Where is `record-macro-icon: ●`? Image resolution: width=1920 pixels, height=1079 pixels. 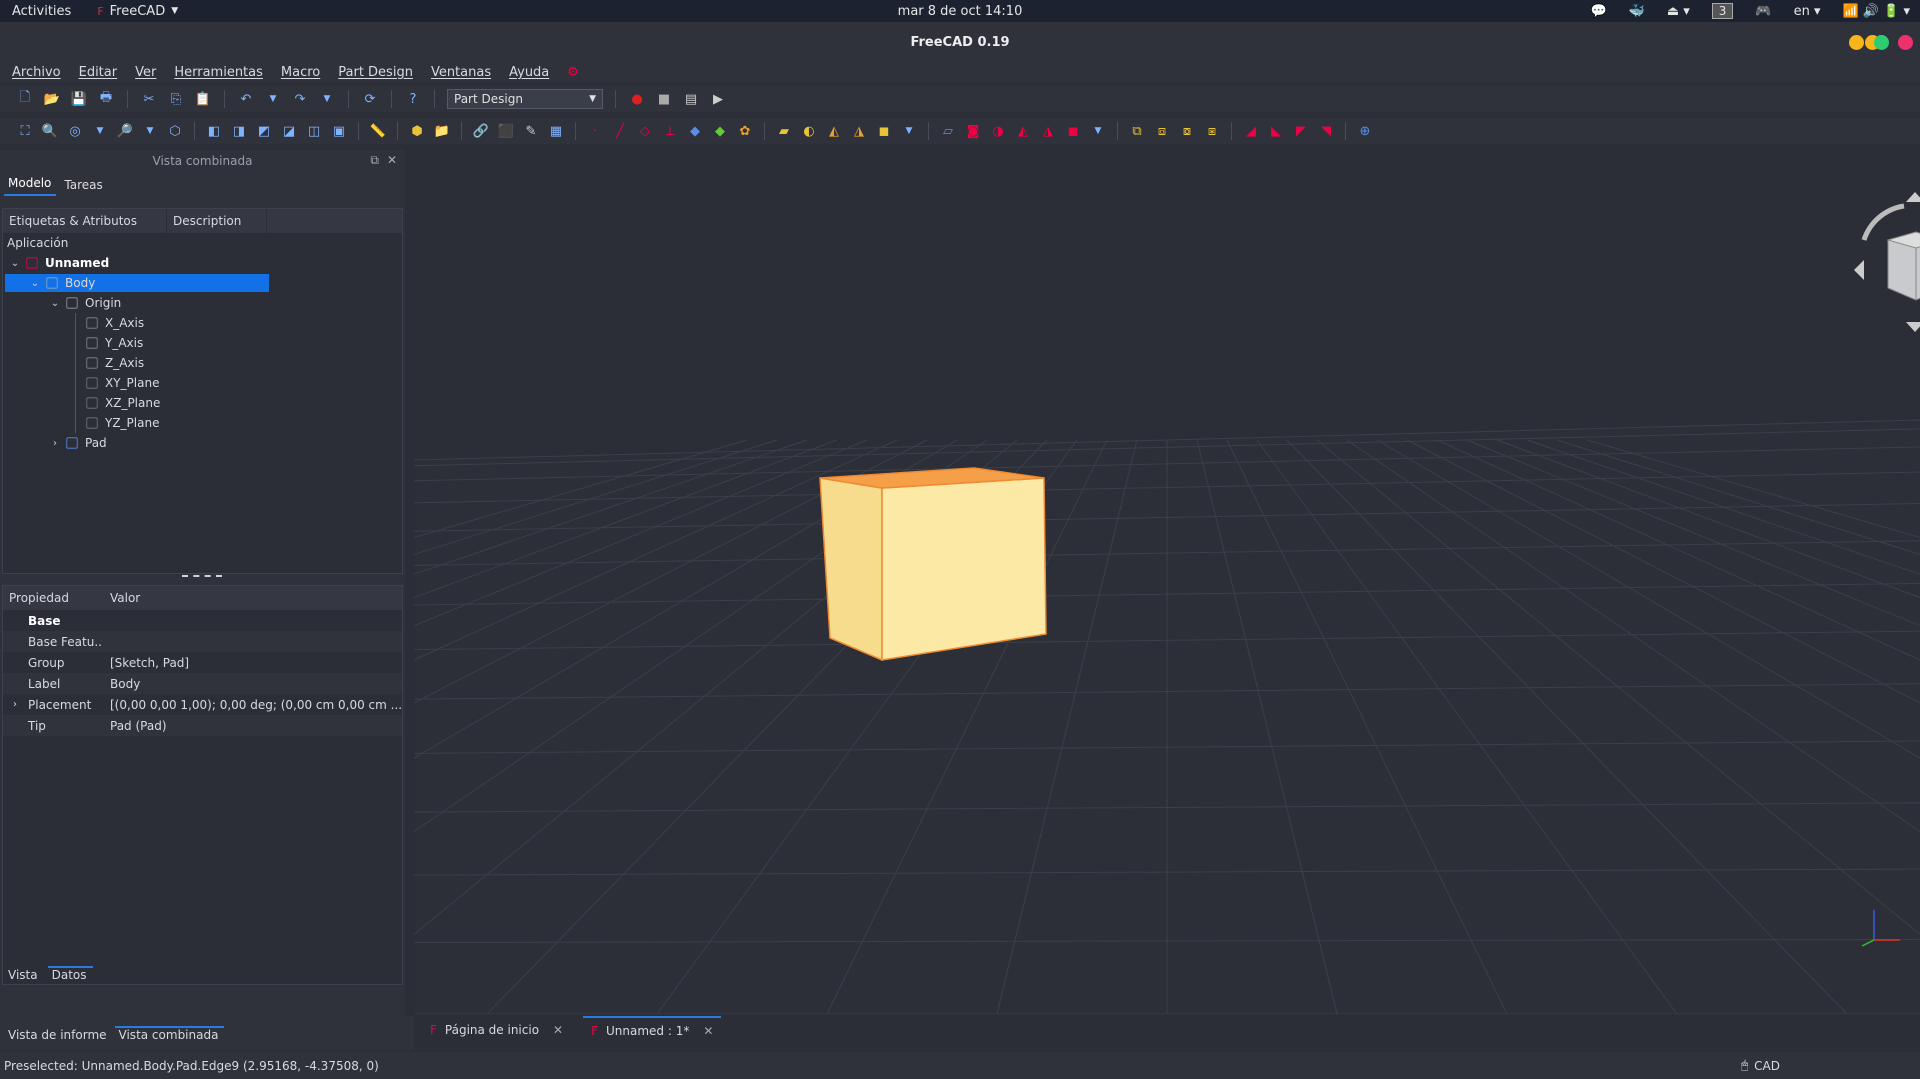
record-macro-icon: ● is located at coordinates (637, 99).